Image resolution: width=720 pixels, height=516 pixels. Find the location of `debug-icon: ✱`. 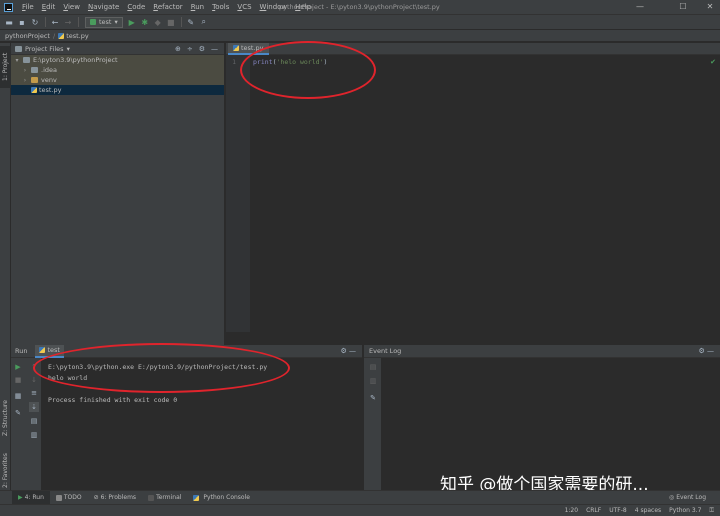

debug-icon: ✱ is located at coordinates (145, 22).